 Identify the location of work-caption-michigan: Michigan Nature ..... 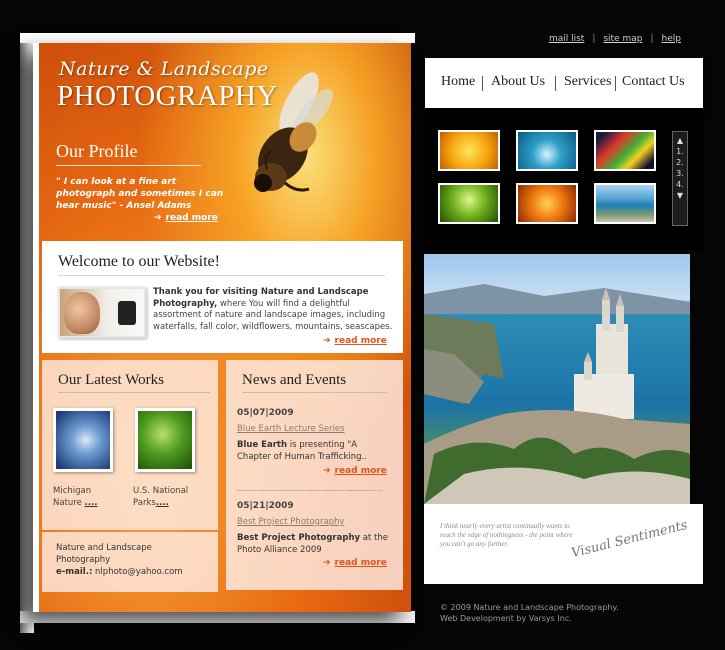
(75, 497).